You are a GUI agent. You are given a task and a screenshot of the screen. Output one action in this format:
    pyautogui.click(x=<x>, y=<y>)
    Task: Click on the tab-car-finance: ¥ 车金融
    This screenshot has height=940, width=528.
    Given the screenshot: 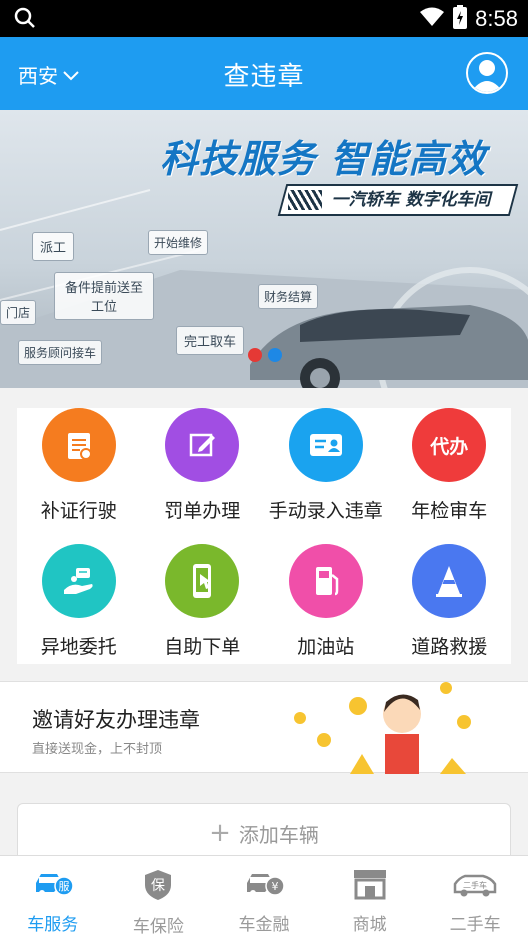 What is the action you would take?
    pyautogui.click(x=264, y=898)
    